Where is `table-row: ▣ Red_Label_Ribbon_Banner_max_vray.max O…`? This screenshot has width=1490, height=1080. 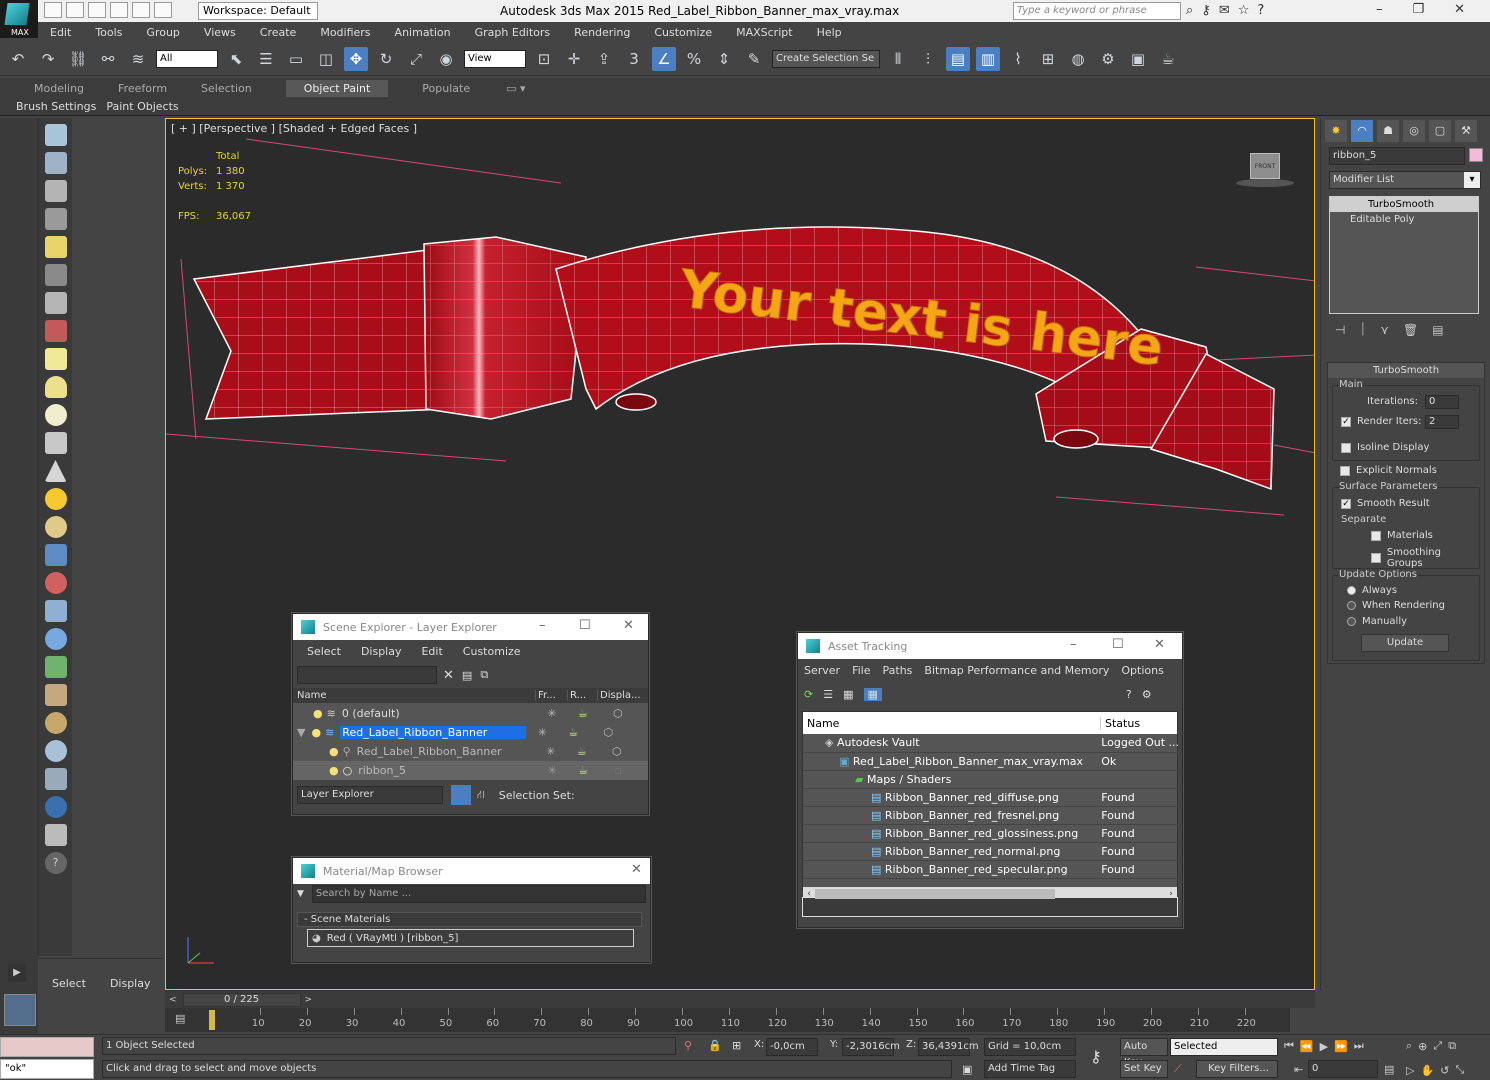 table-row: ▣ Red_Label_Ribbon_Banner_max_vray.max O… is located at coordinates (991, 761).